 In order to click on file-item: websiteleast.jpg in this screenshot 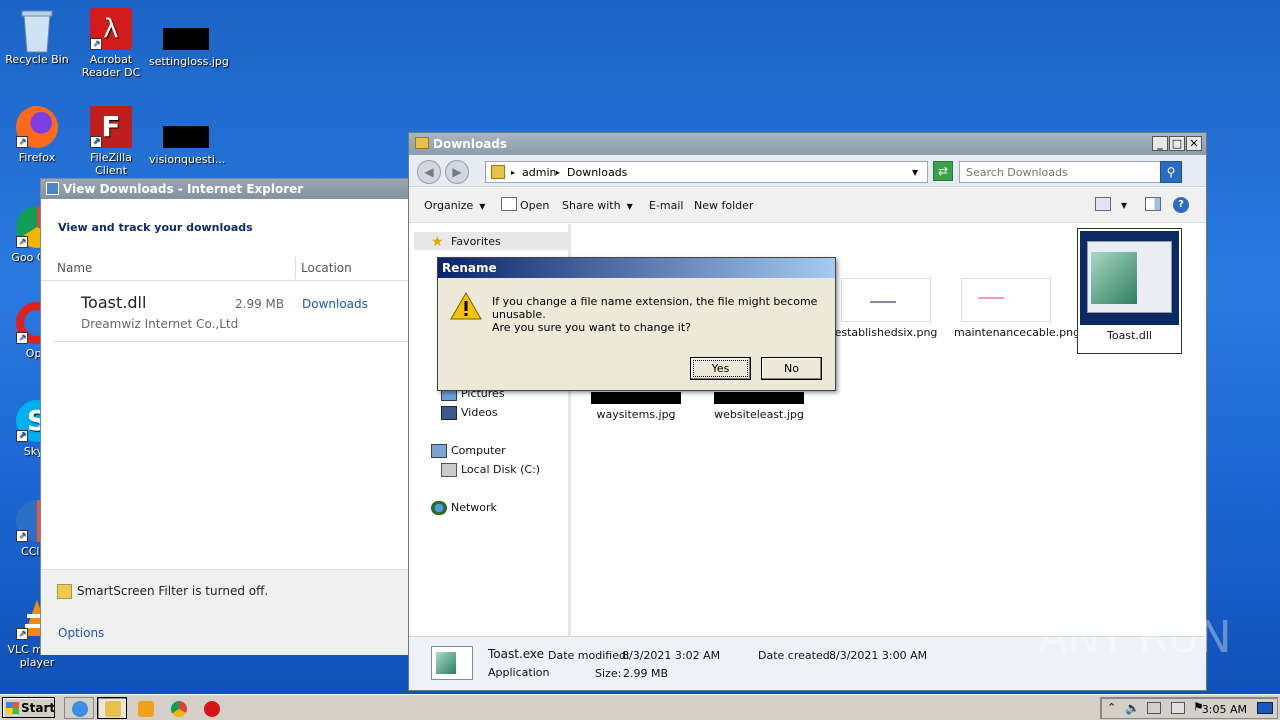, I will do `click(759, 406)`.